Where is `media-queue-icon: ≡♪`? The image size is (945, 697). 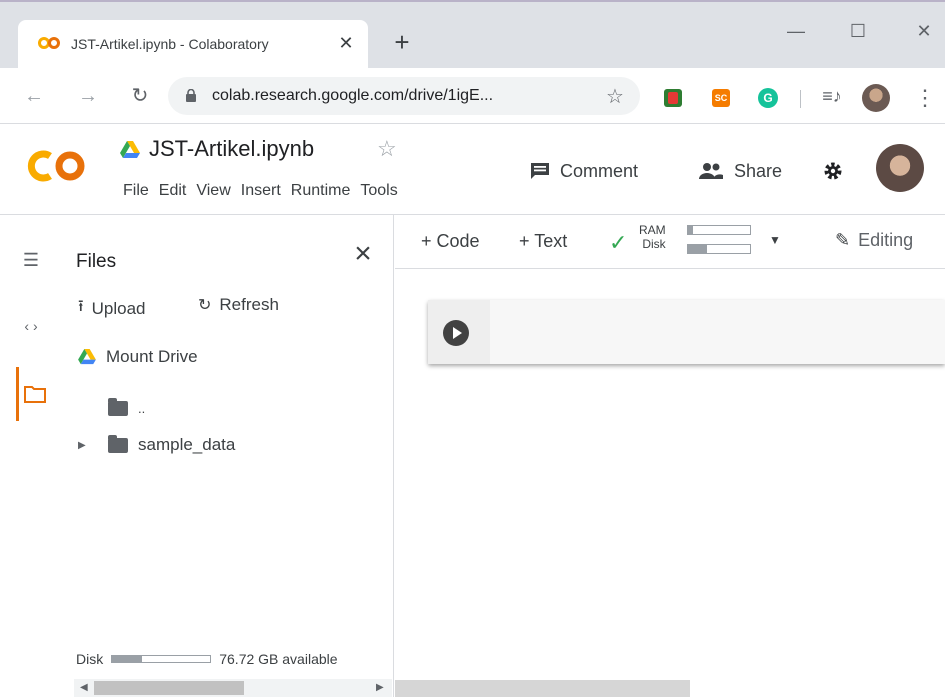 media-queue-icon: ≡♪ is located at coordinates (832, 96).